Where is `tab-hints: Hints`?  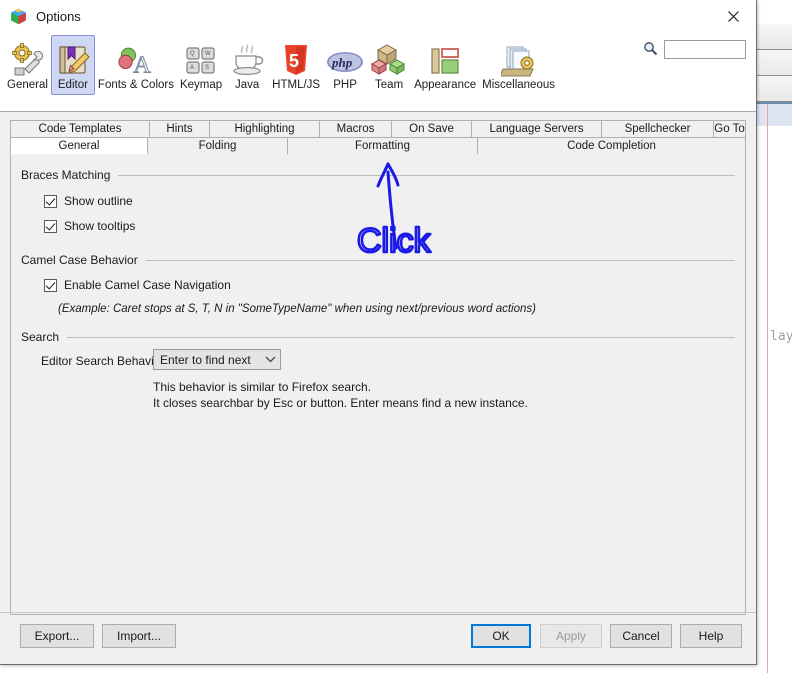 tab-hints: Hints is located at coordinates (180, 128).